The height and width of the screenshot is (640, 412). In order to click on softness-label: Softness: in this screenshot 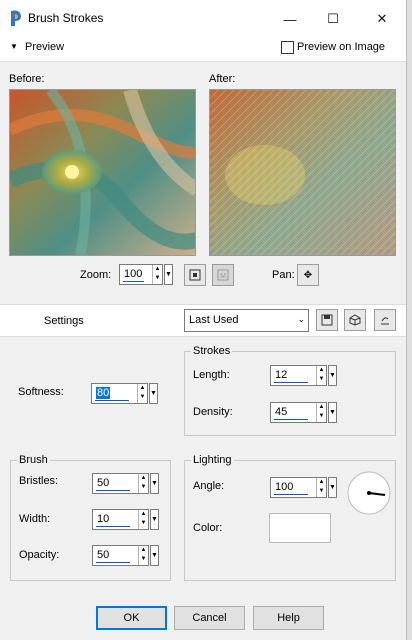, I will do `click(41, 392)`.